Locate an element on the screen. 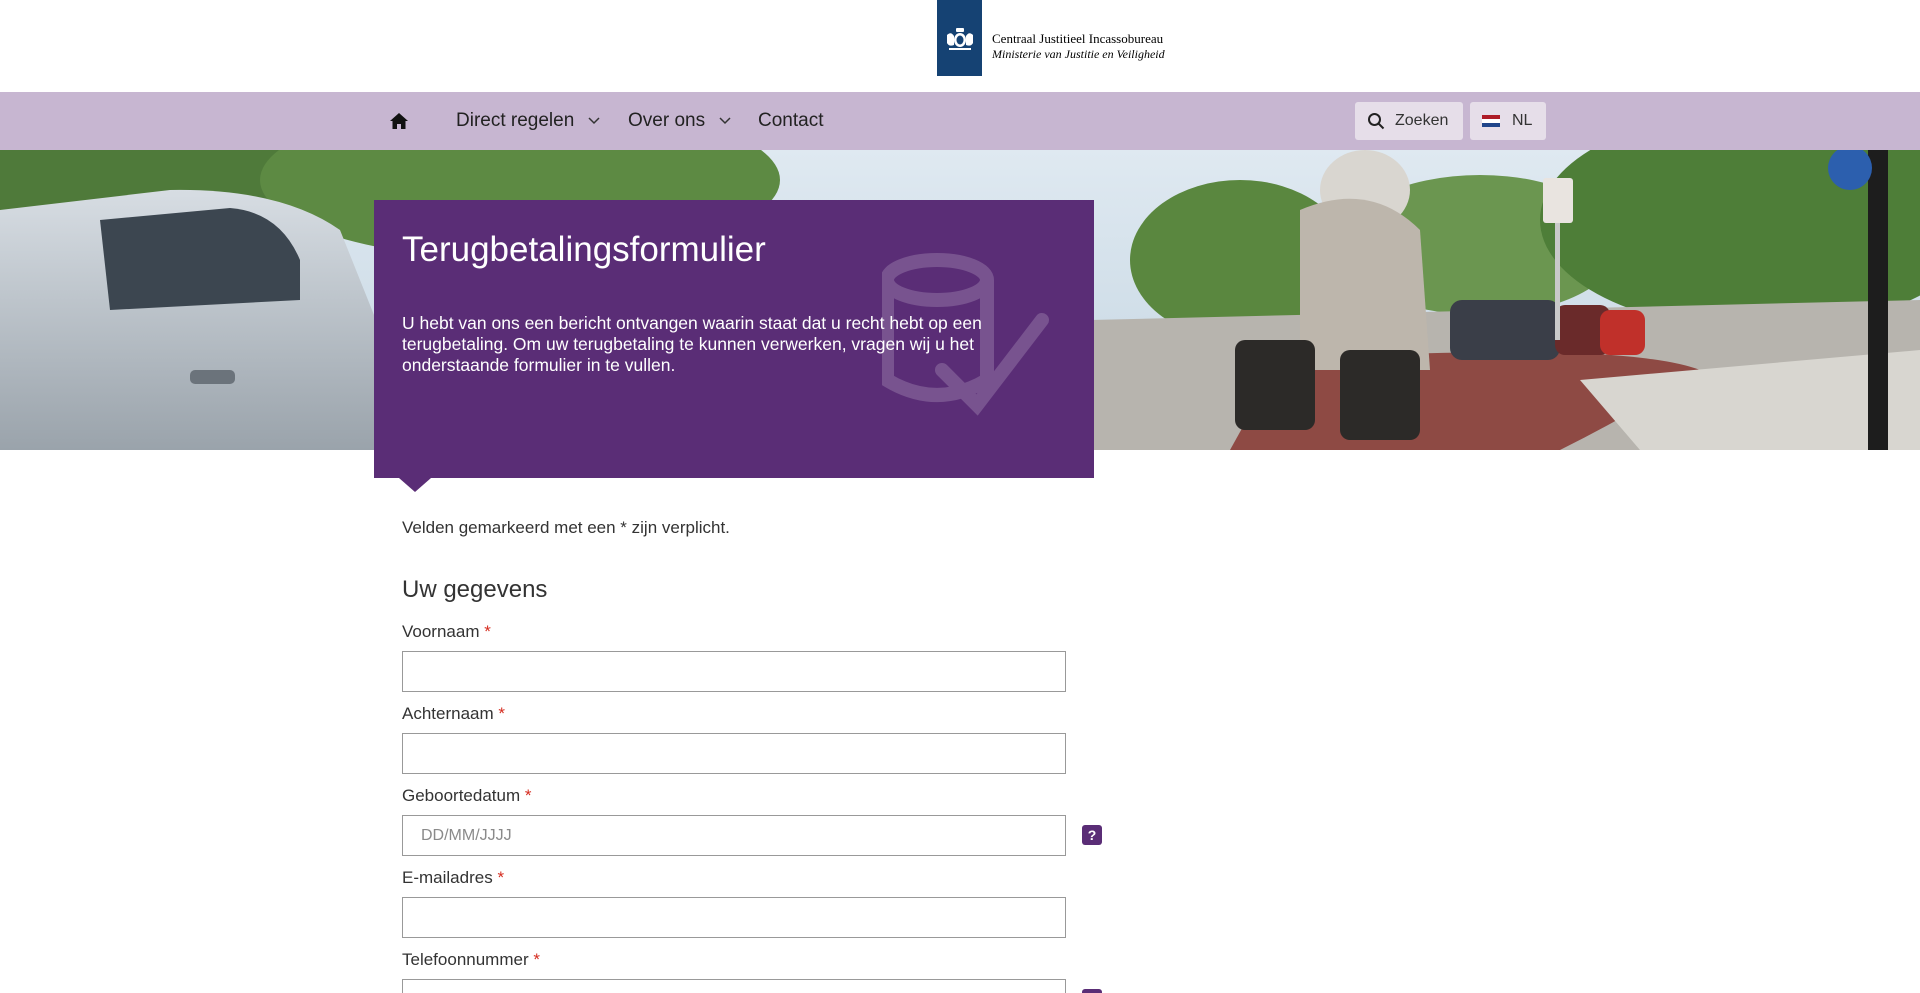 The width and height of the screenshot is (1920, 993). search-icon is located at coordinates (1376, 121).